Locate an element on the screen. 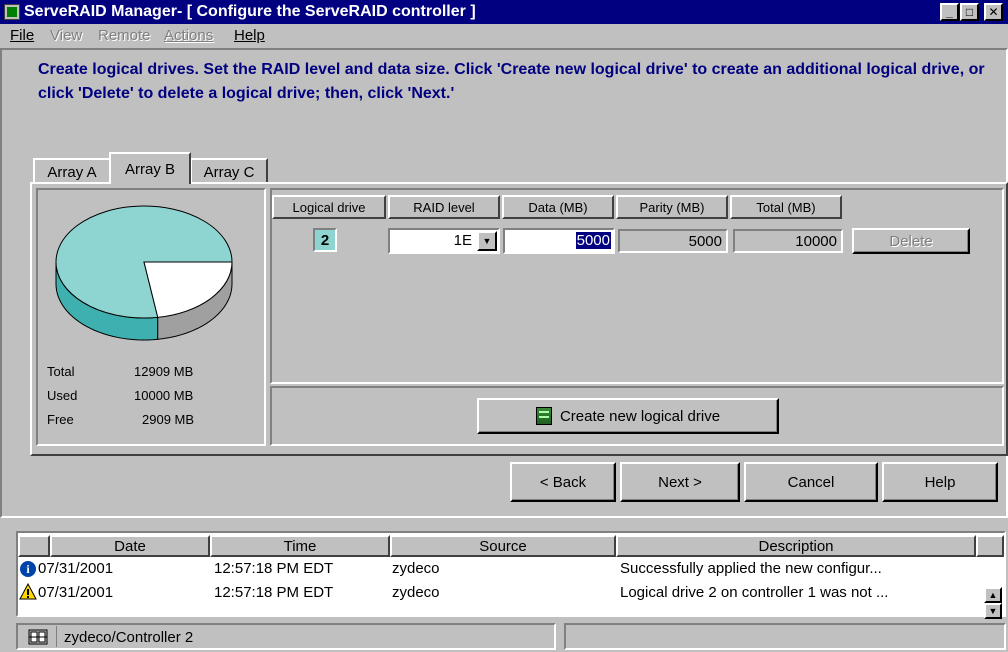 Image resolution: width=1008 pixels, height=652 pixels. create-logical-drive-button: Create new logical drive is located at coordinates (628, 416).